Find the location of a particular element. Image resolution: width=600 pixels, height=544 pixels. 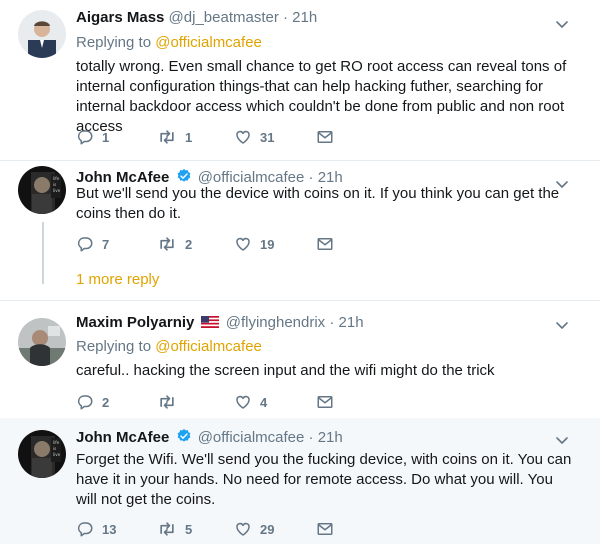

retweet-button: 1 is located at coordinates (174, 137).